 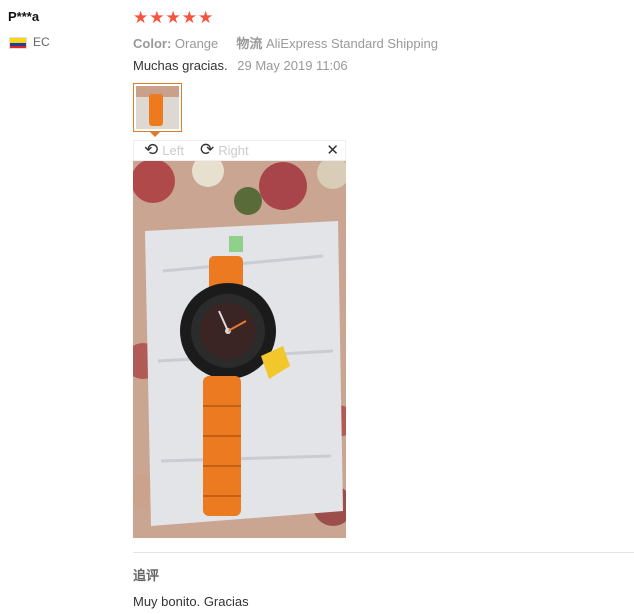 I want to click on country-flag-icon, so click(x=18, y=43).